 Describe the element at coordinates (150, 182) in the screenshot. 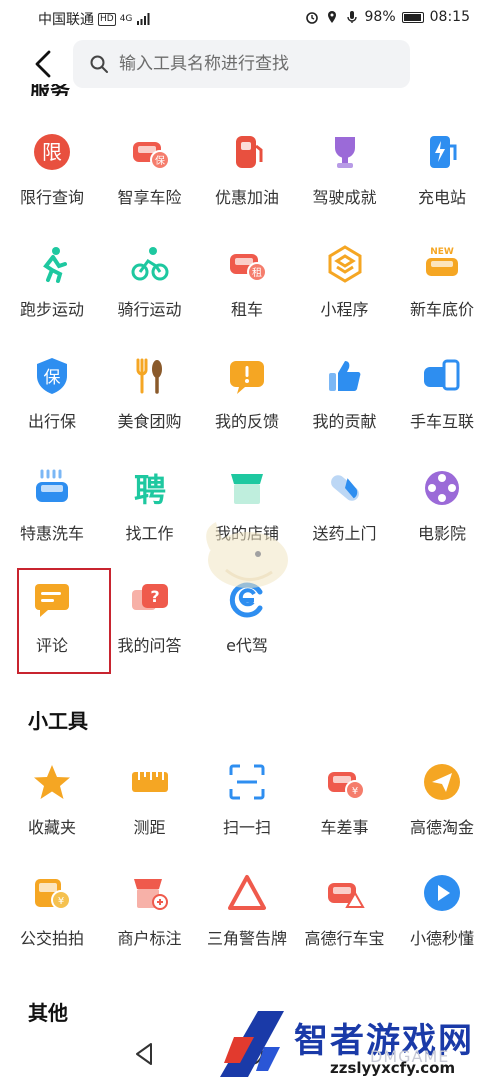

I see `service-item: 保智享车险` at that location.